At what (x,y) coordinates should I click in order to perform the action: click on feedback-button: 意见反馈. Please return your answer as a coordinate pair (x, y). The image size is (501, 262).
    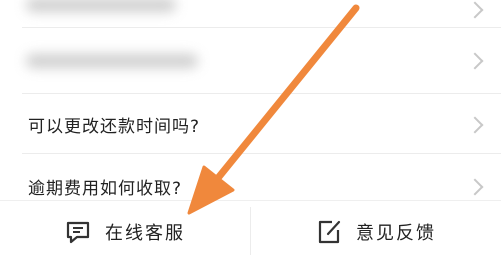
    Looking at the image, I should click on (376, 231).